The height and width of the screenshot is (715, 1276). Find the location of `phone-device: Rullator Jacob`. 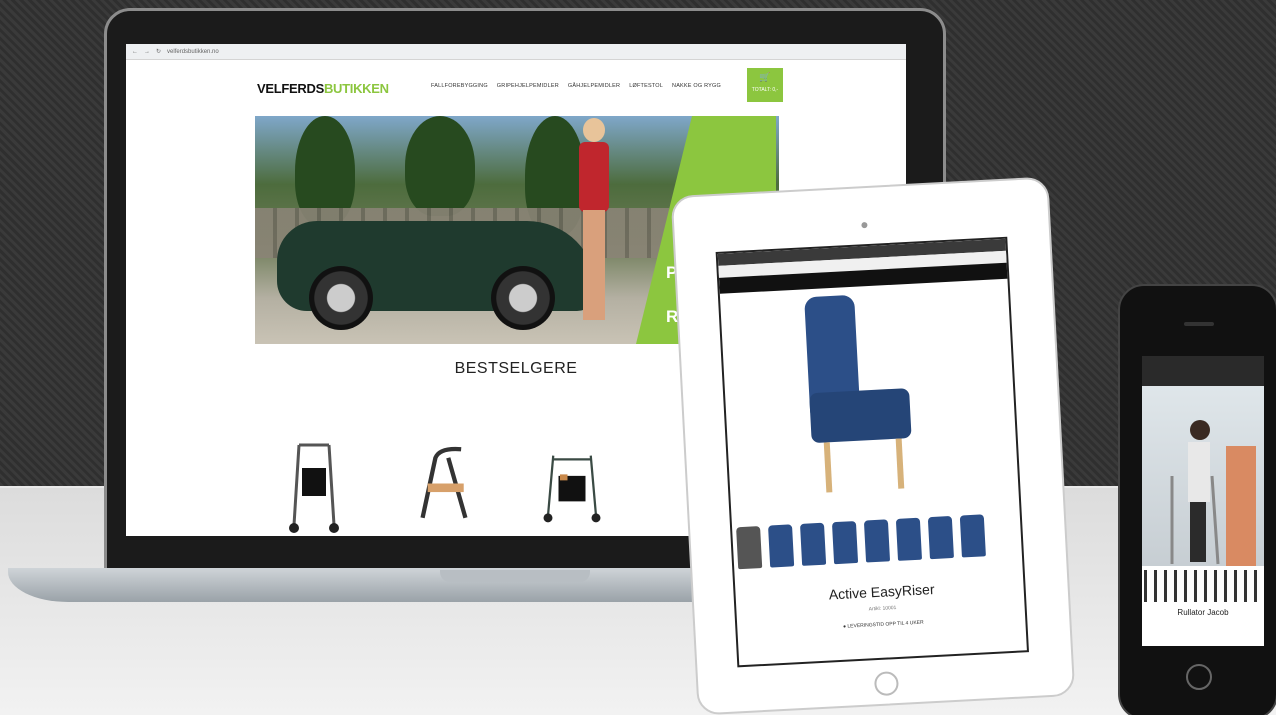

phone-device: Rullator Jacob is located at coordinates (1197, 499).